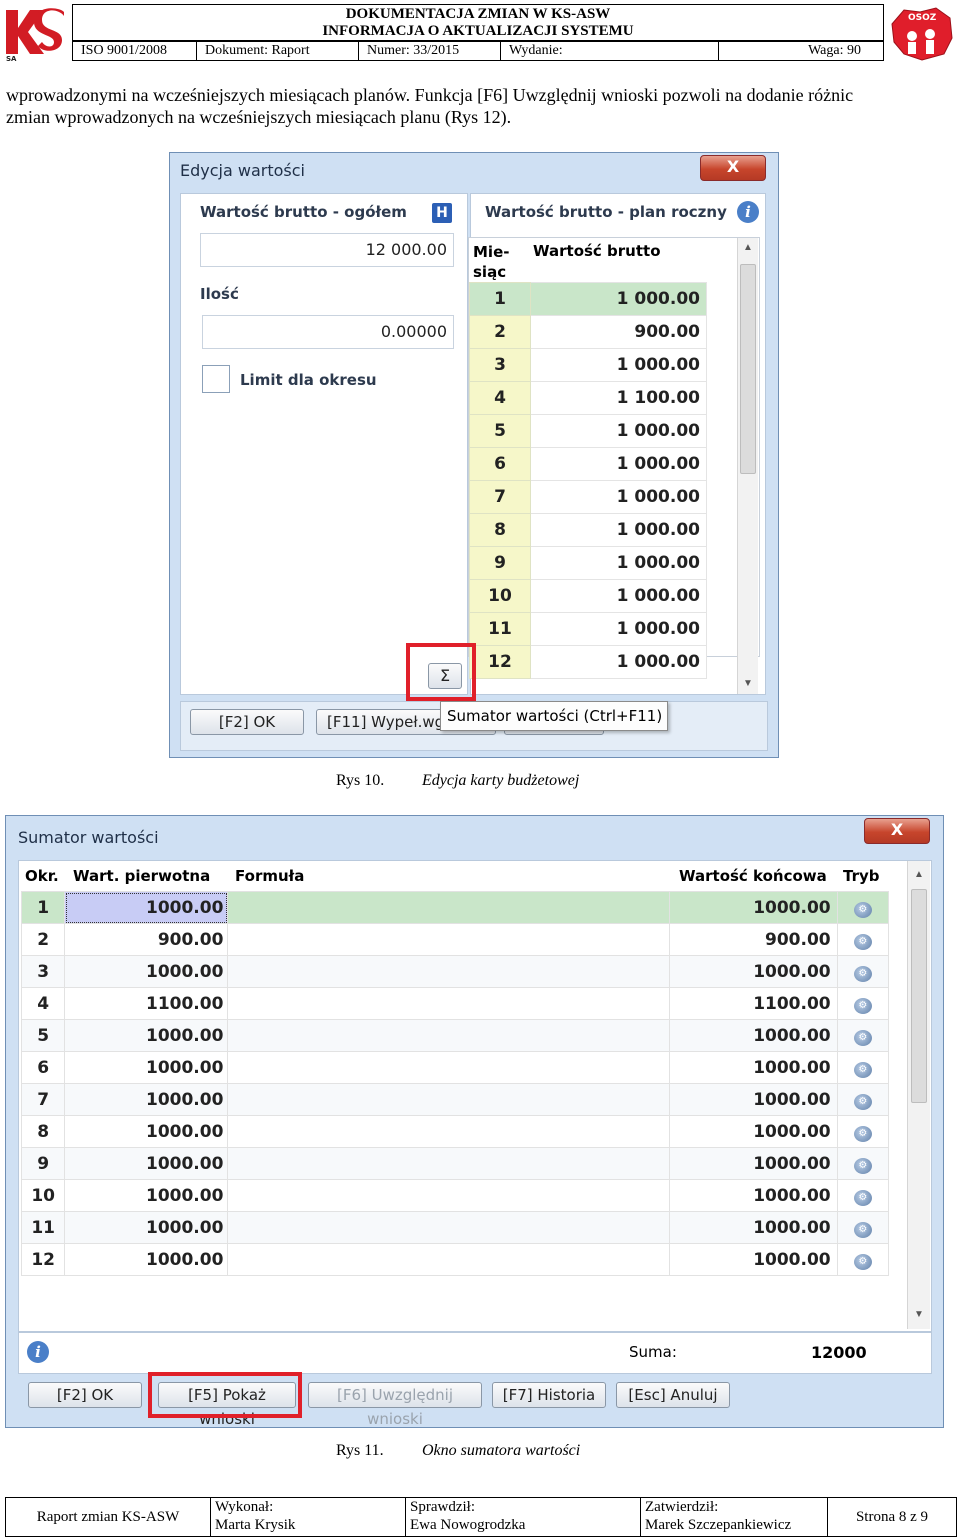 This screenshot has width=960, height=1539. Describe the element at coordinates (618, 398) in the screenshot. I see `value-cell: 1 100.00` at that location.